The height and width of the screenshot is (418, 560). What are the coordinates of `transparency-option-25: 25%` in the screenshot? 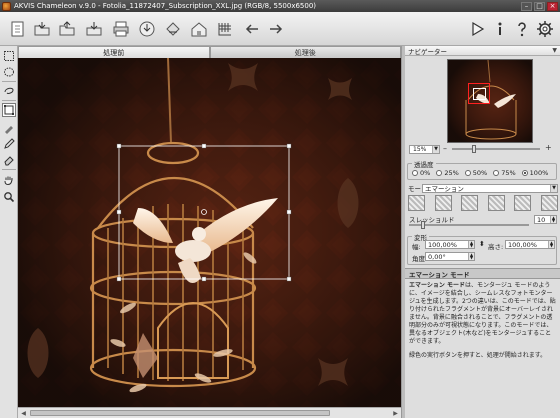 It's located at (447, 173).